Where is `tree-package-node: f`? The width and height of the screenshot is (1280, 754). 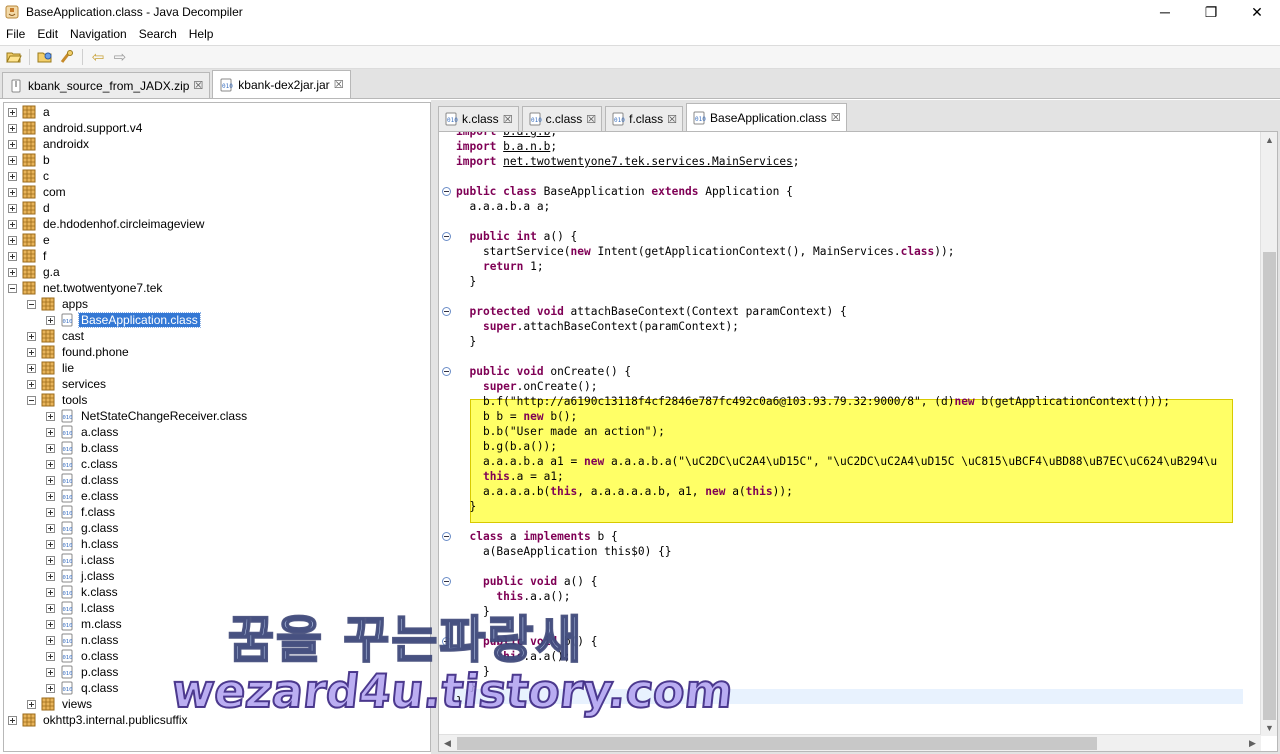 tree-package-node: f is located at coordinates (28, 256).